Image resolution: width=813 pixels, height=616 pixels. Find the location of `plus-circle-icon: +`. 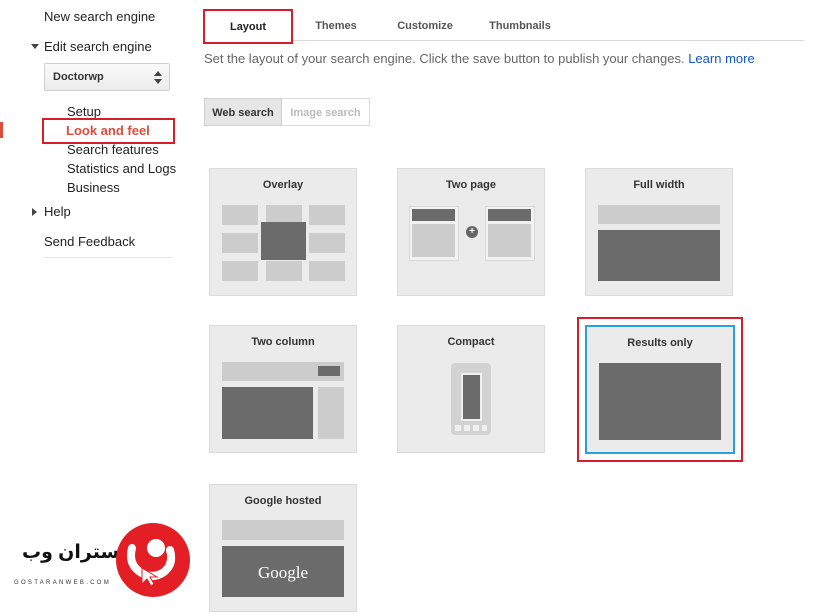

plus-circle-icon: + is located at coordinates (472, 232).